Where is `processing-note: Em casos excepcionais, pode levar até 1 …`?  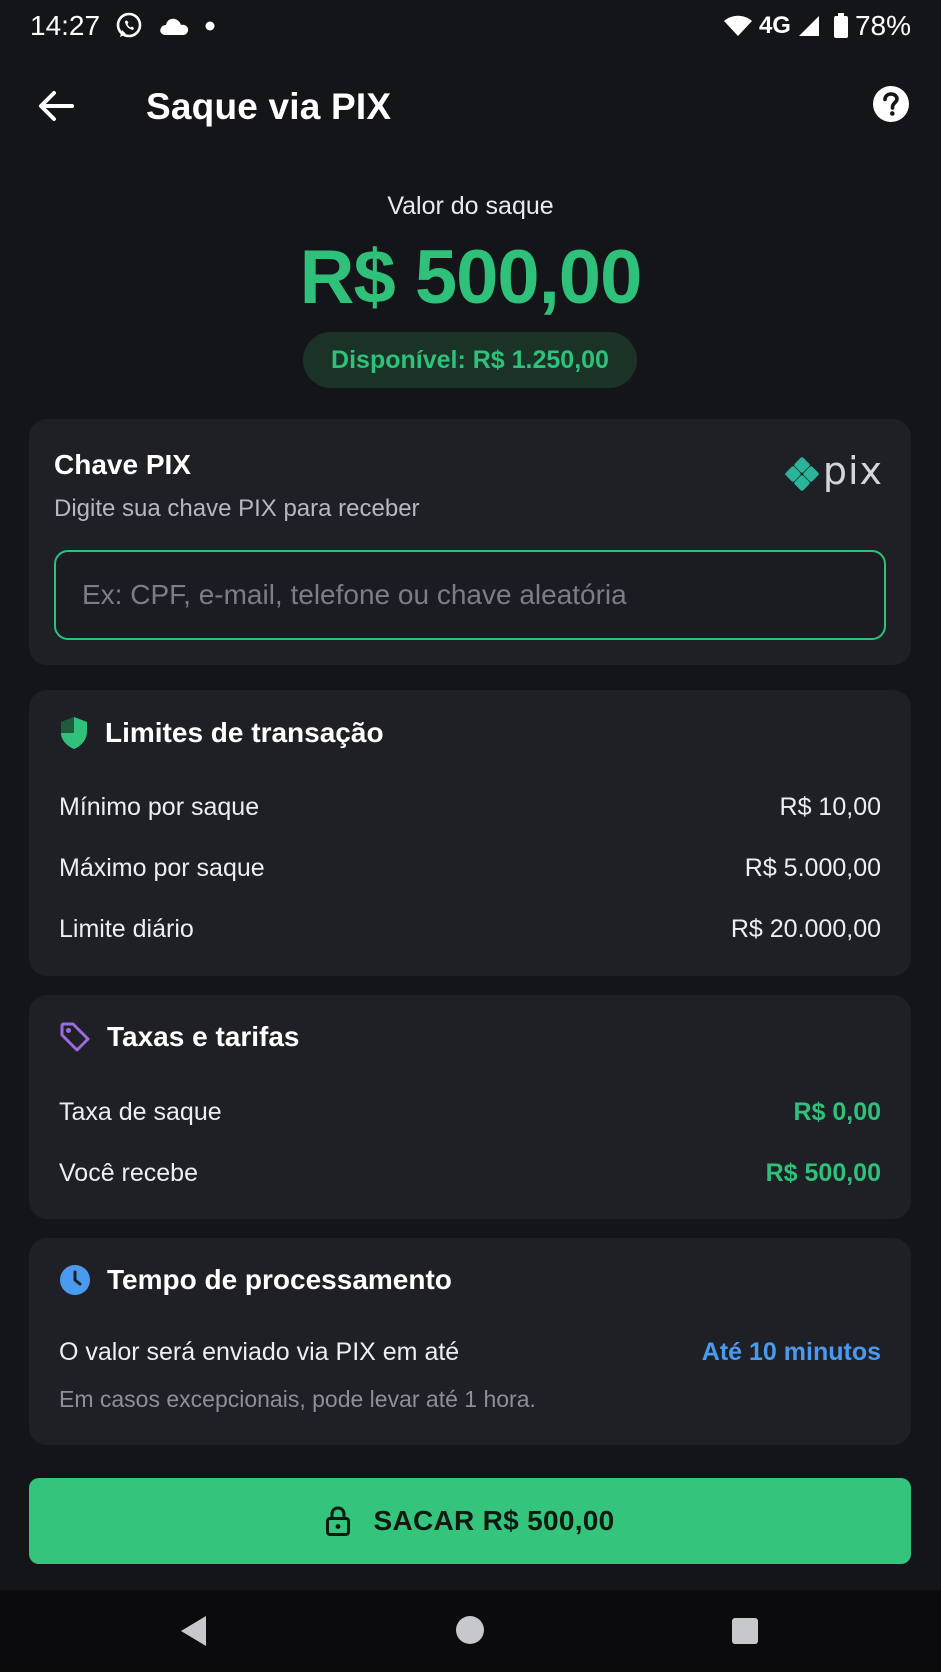 processing-note: Em casos excepcionais, pode levar até 1 … is located at coordinates (297, 1399).